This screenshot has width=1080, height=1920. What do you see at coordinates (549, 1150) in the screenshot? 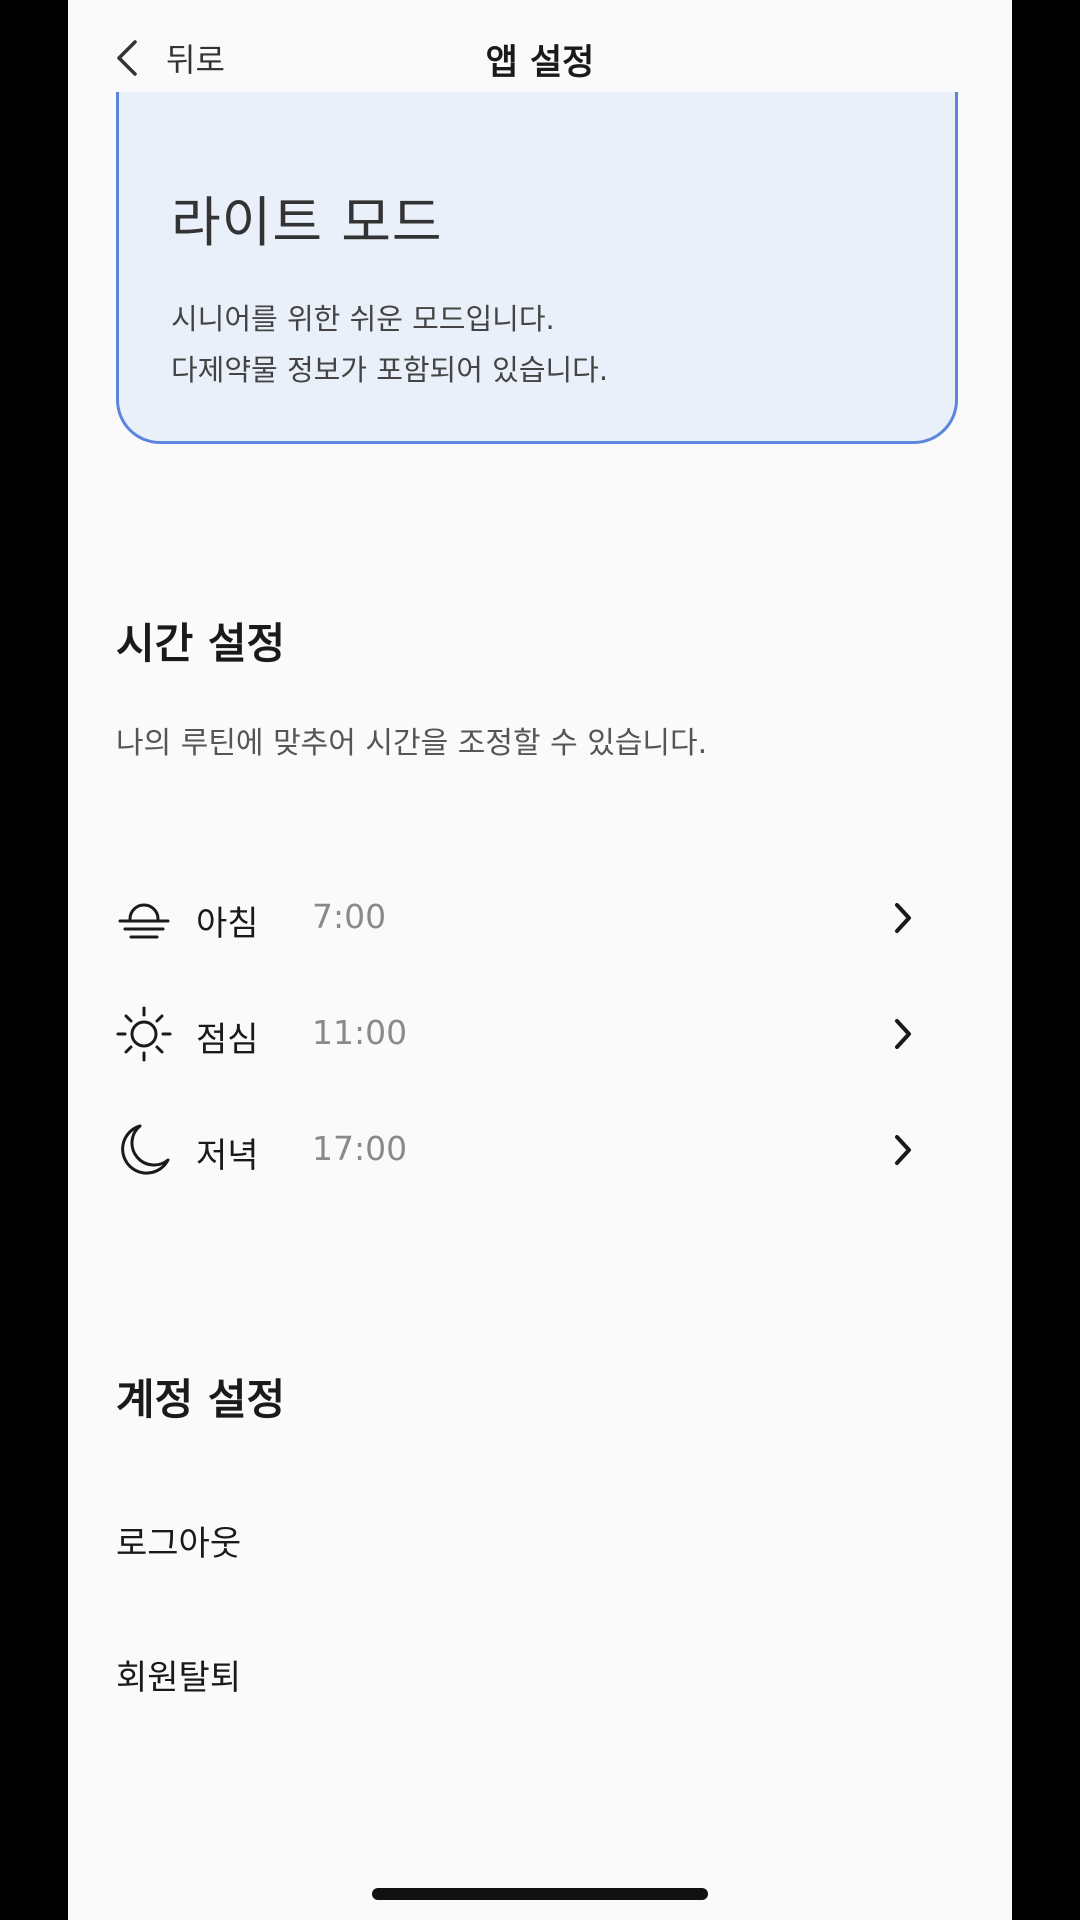
I see `time-row-evening: 저녁 17:00` at bounding box center [549, 1150].